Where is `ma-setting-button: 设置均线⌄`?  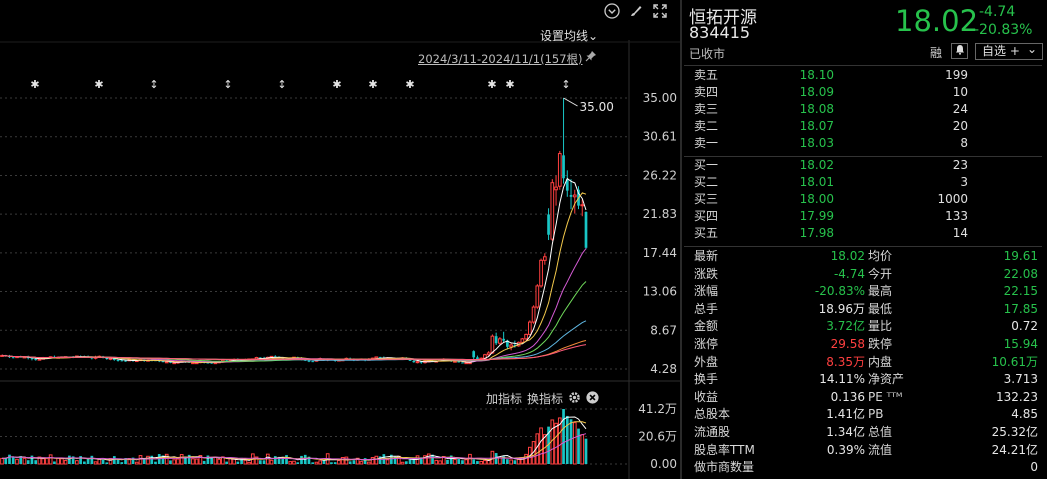
ma-setting-button: 设置均线⌄ is located at coordinates (569, 35).